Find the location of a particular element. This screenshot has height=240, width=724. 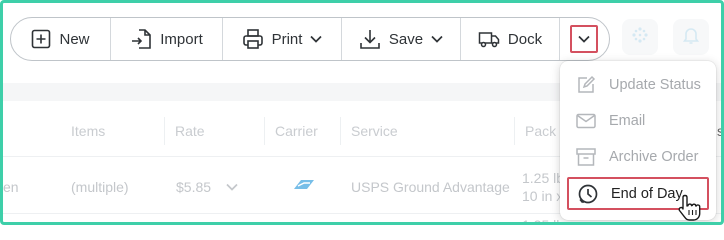

dots-grid-icon is located at coordinates (640, 37).